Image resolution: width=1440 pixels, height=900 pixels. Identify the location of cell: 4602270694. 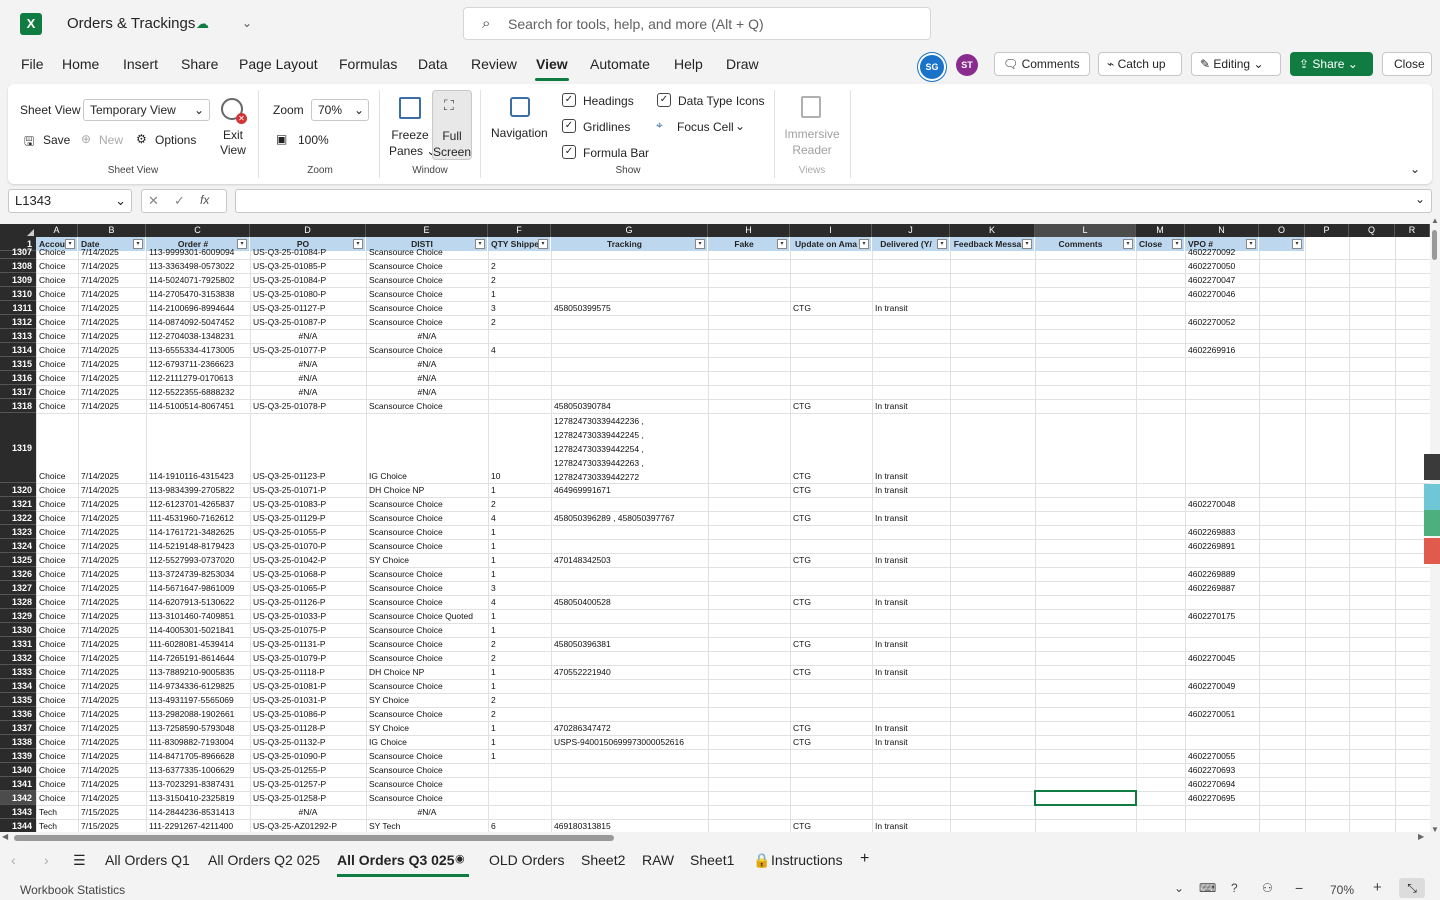
(1222, 784).